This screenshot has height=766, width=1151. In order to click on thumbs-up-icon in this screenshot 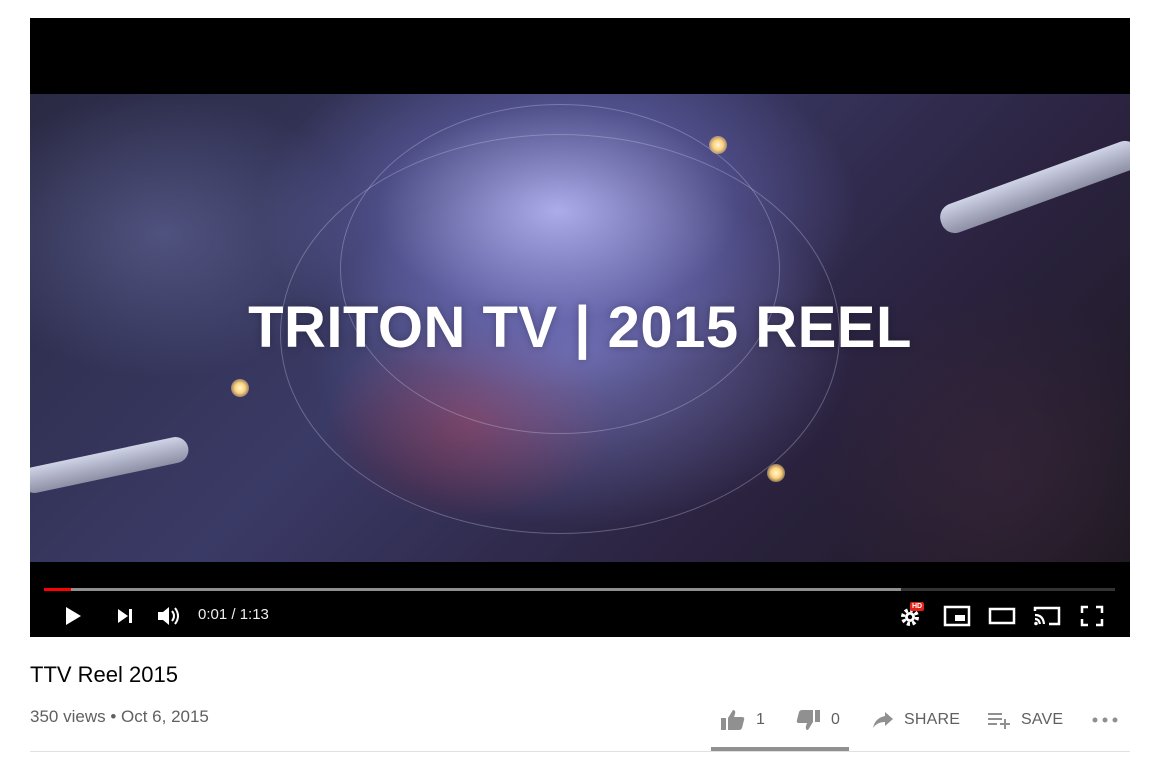, I will do `click(733, 720)`.